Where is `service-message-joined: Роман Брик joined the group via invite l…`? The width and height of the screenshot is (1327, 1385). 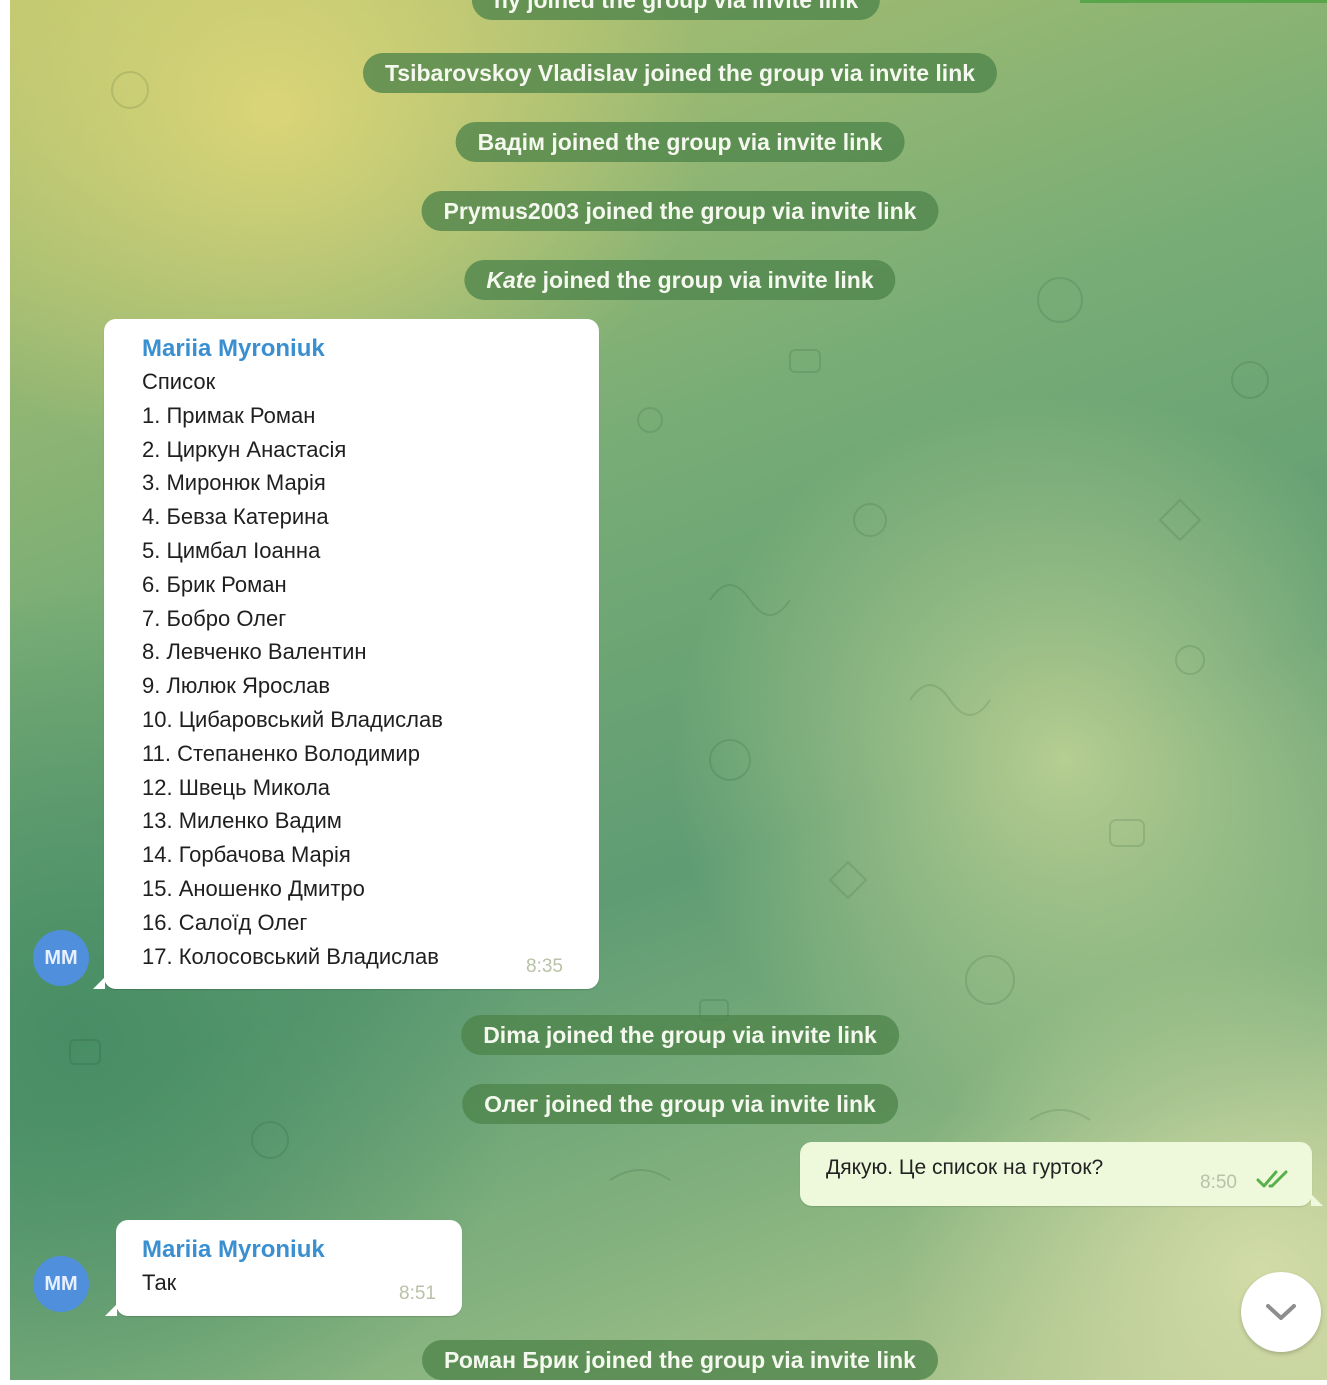
service-message-joined: Роман Брик joined the group via invite l… is located at coordinates (680, 1360).